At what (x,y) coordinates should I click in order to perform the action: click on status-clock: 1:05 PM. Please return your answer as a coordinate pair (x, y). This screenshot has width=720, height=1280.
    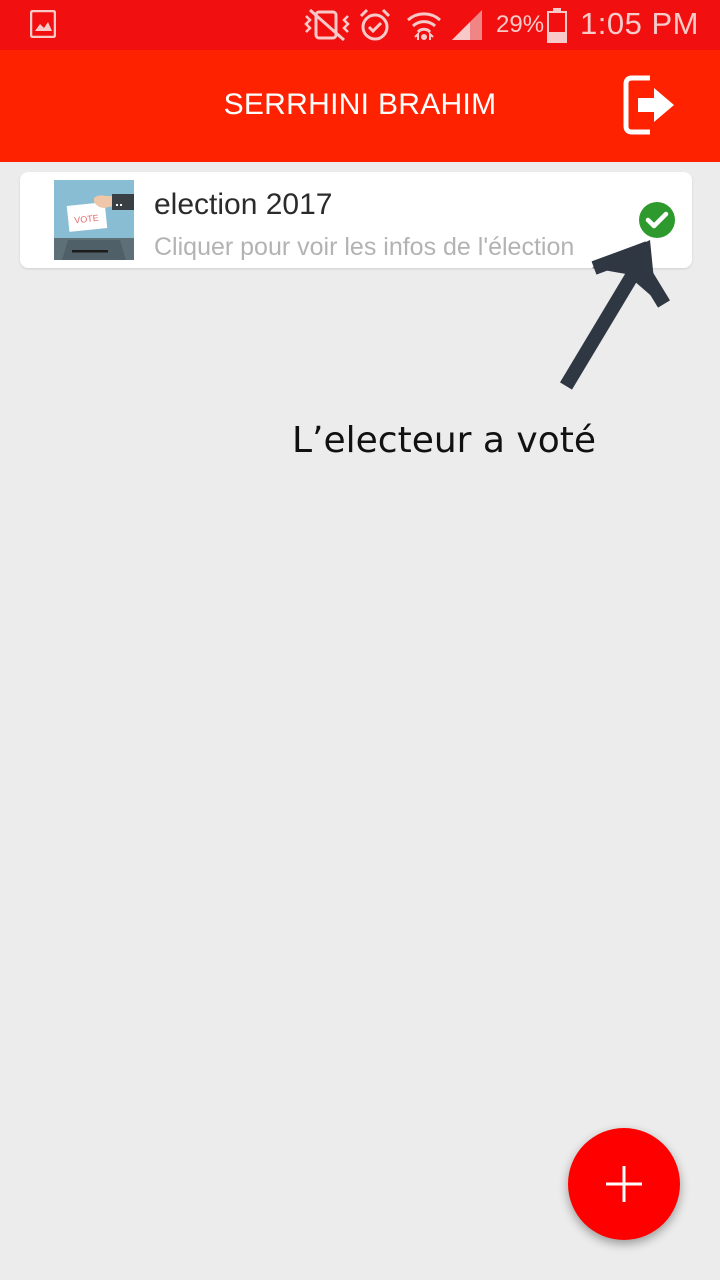
    Looking at the image, I should click on (639, 23).